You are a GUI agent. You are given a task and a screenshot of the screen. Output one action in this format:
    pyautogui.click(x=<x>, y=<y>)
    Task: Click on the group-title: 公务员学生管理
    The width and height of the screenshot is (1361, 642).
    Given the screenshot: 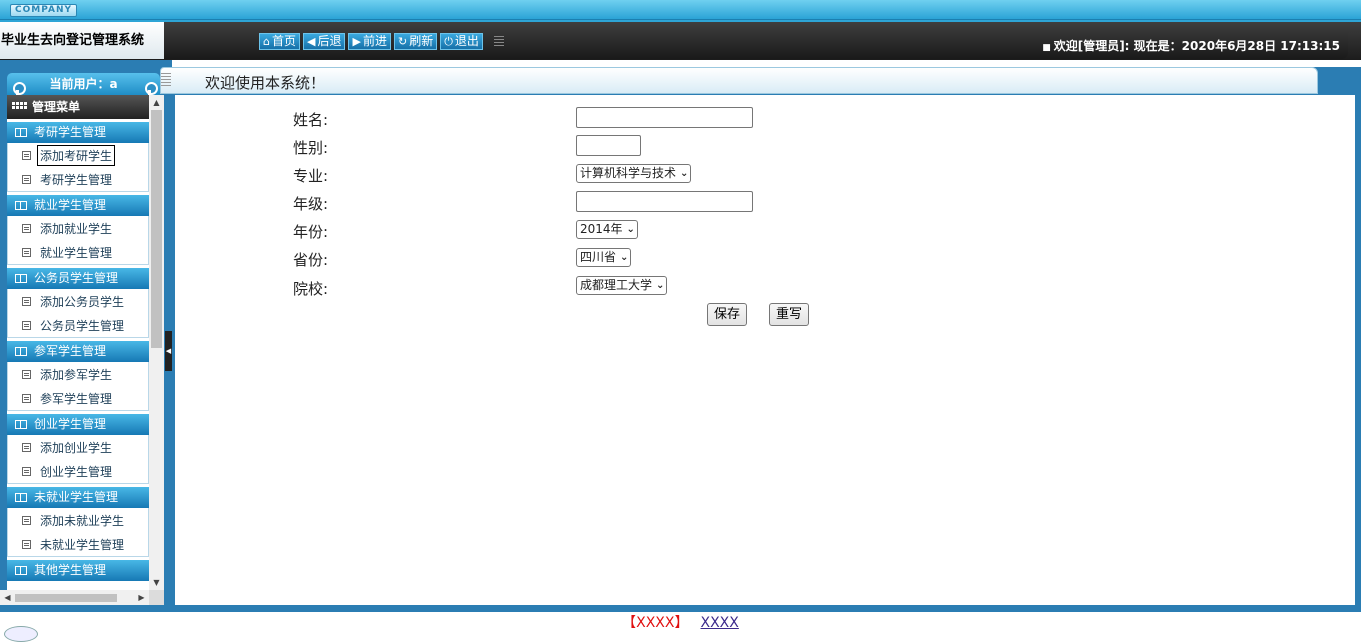 What is the action you would take?
    pyautogui.click(x=76, y=278)
    